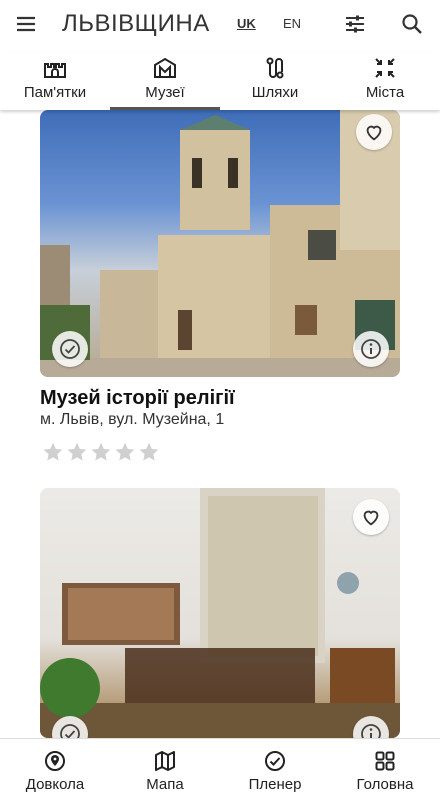 This screenshot has width=440, height=800. I want to click on hamburger-menu-icon, so click(26, 24).